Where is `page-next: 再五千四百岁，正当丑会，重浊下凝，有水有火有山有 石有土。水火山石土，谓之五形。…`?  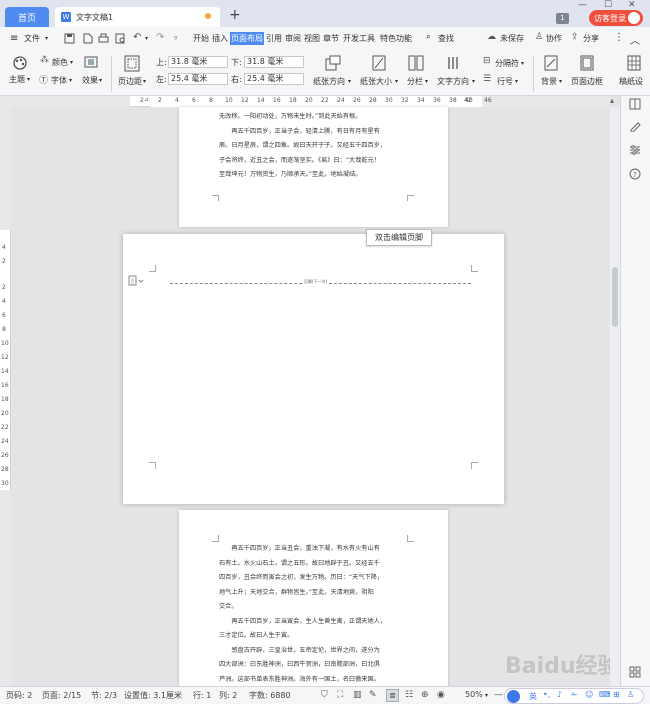
page-next: 再五千四百岁，正当丑会，重浊下凝，有水有火有山有 石有土。水火山石土，谓之五形。… is located at coordinates (313, 600).